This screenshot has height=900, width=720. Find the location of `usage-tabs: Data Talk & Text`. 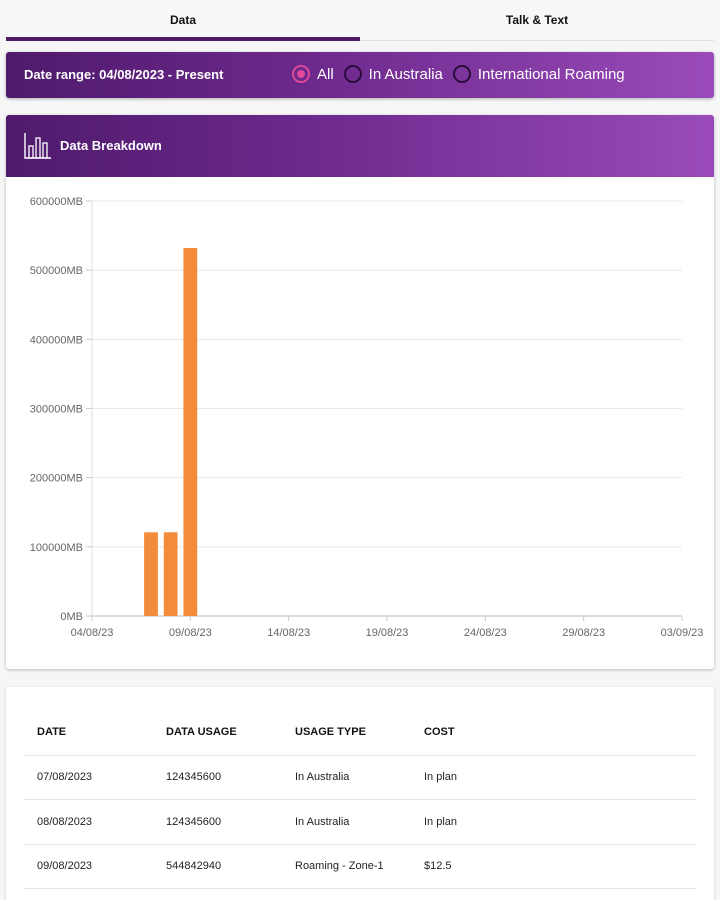

usage-tabs: Data Talk & Text is located at coordinates (360, 20).